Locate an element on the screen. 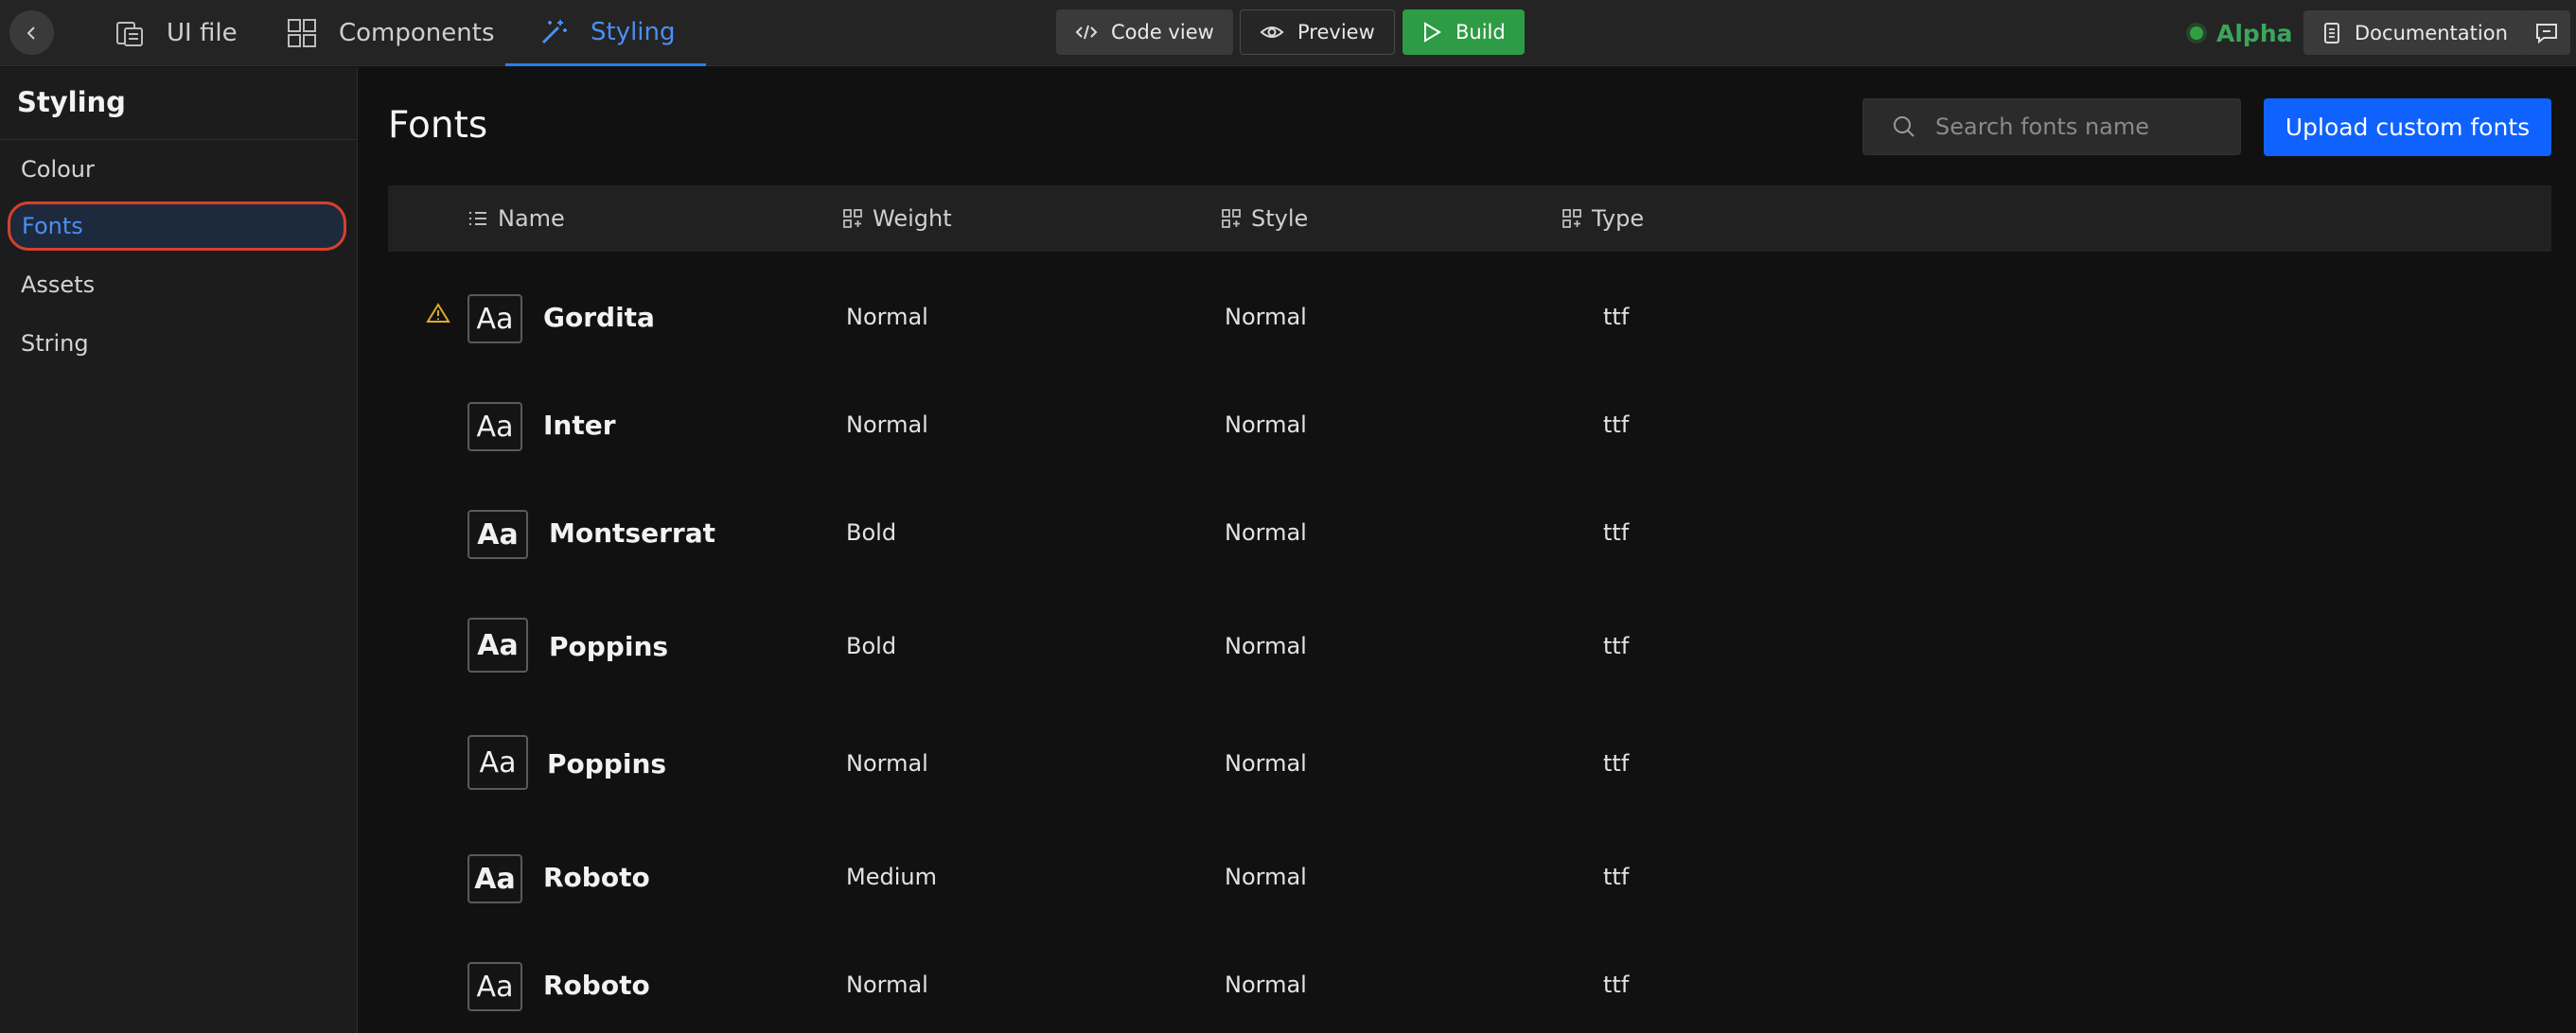  tab-styling-label: Styling is located at coordinates (633, 31).